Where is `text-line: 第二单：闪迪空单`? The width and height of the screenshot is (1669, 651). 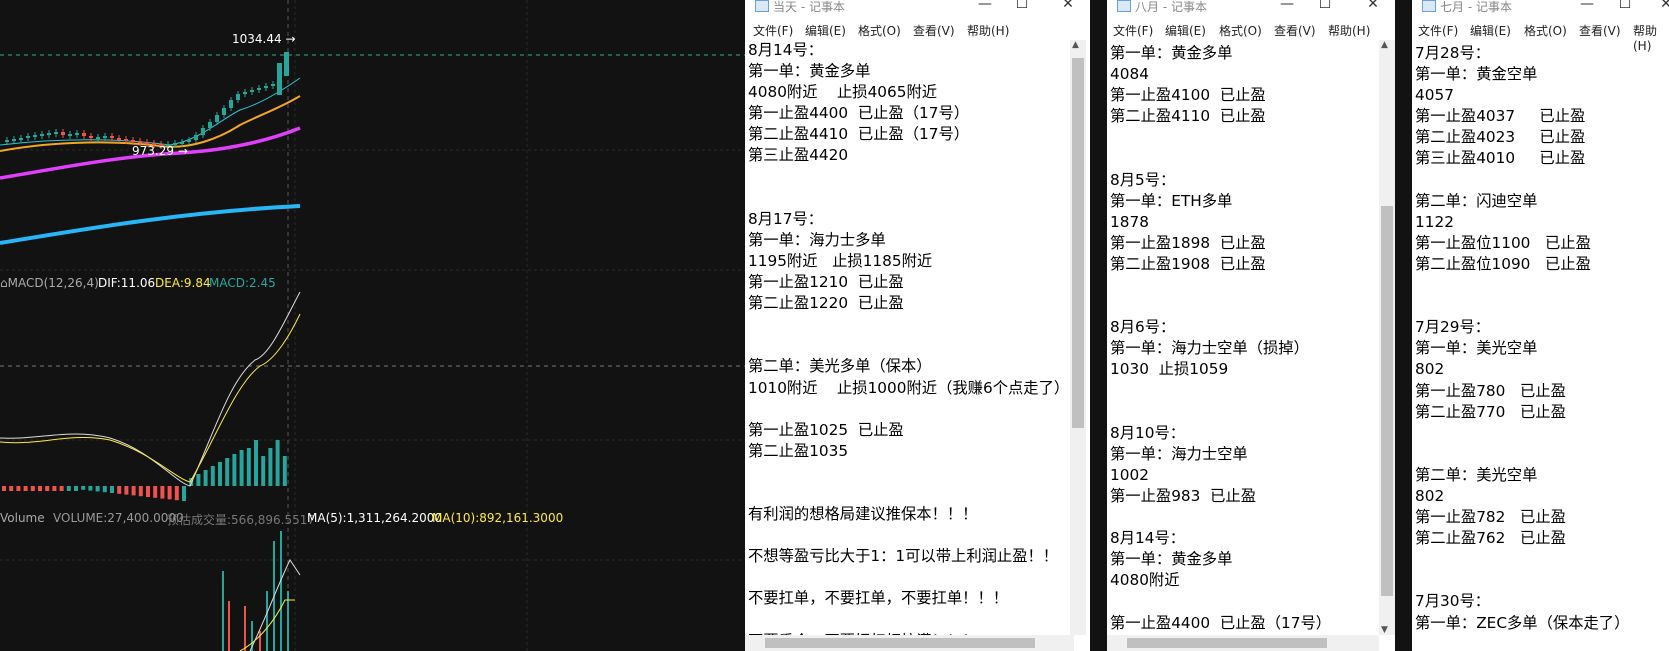
text-line: 第二单：闪迪空单 is located at coordinates (1476, 200).